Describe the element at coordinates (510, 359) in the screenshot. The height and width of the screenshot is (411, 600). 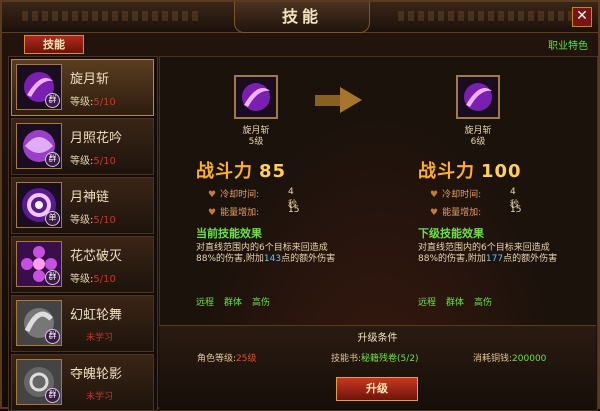
I see `copper-cost: 消耗铜钱:200000` at that location.